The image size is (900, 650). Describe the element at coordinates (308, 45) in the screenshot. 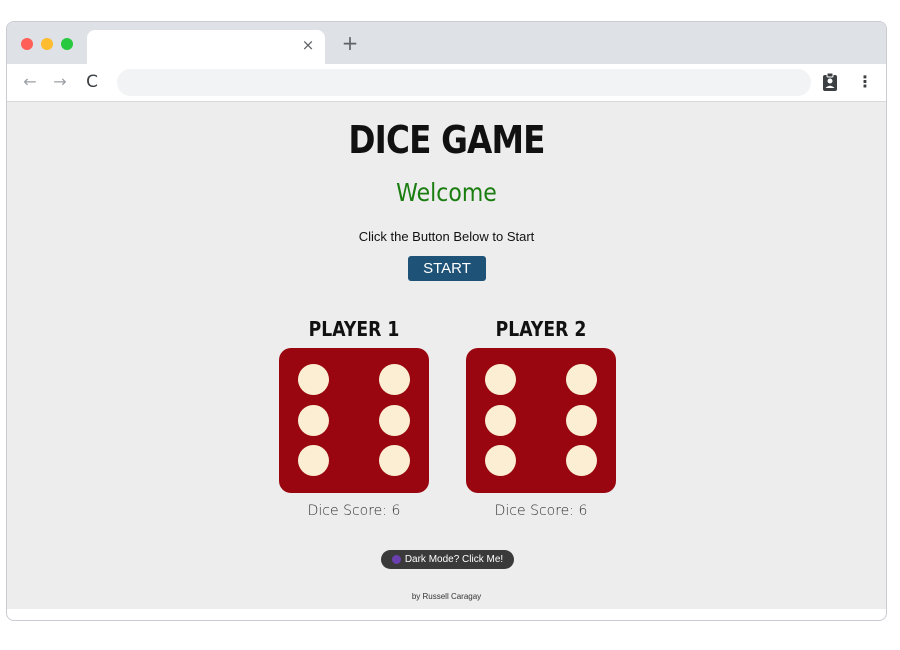

I see `tab-close-icon: ×` at that location.